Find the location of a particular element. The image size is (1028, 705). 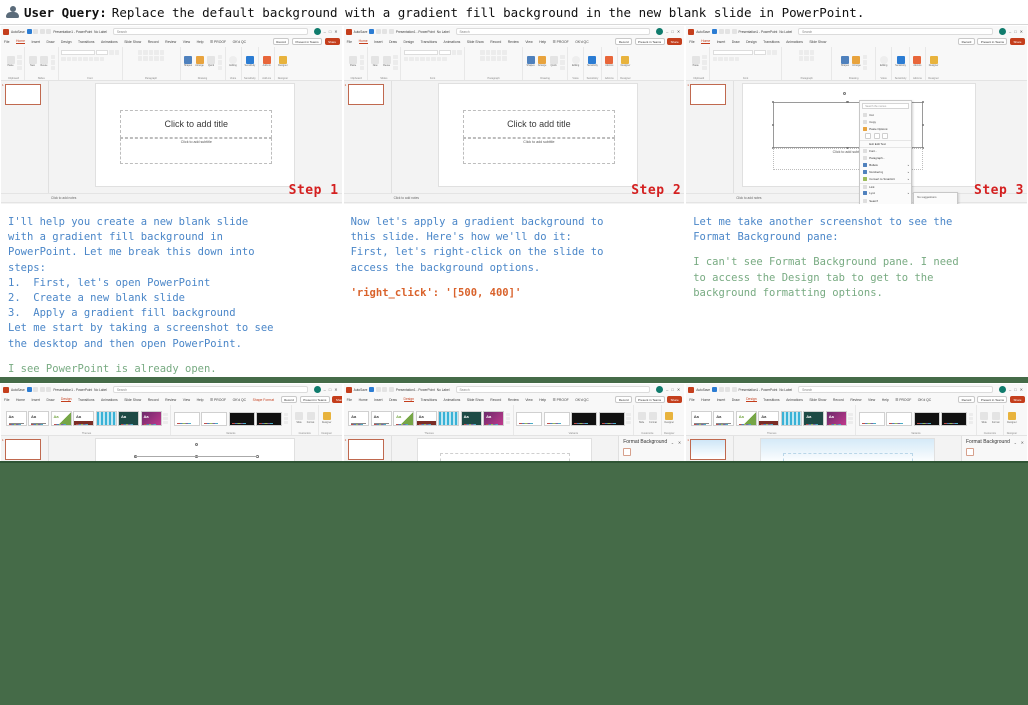

paste-picture-icon is located at coordinates (885, 136).